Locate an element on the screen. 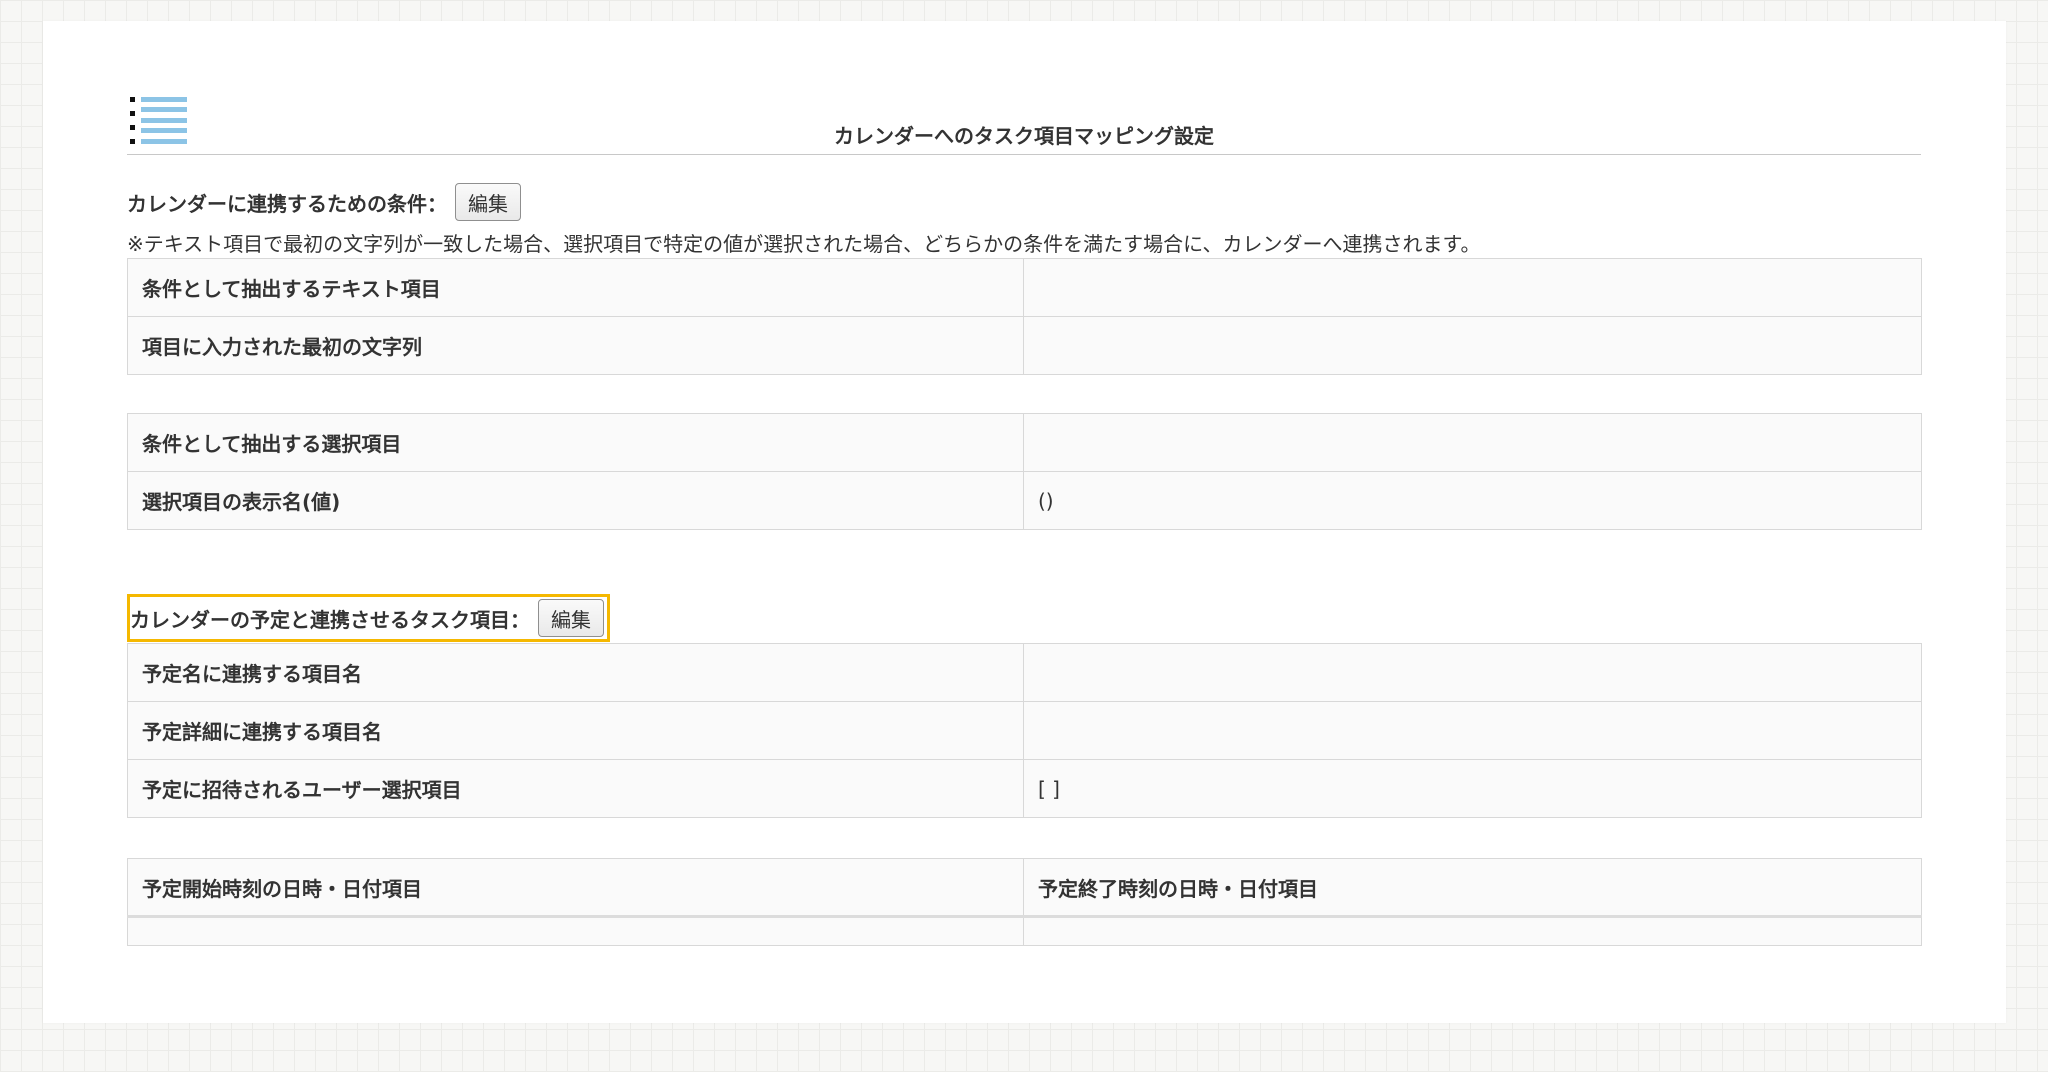  table-row: 条件として抽出する選択項目 is located at coordinates (1024, 442).